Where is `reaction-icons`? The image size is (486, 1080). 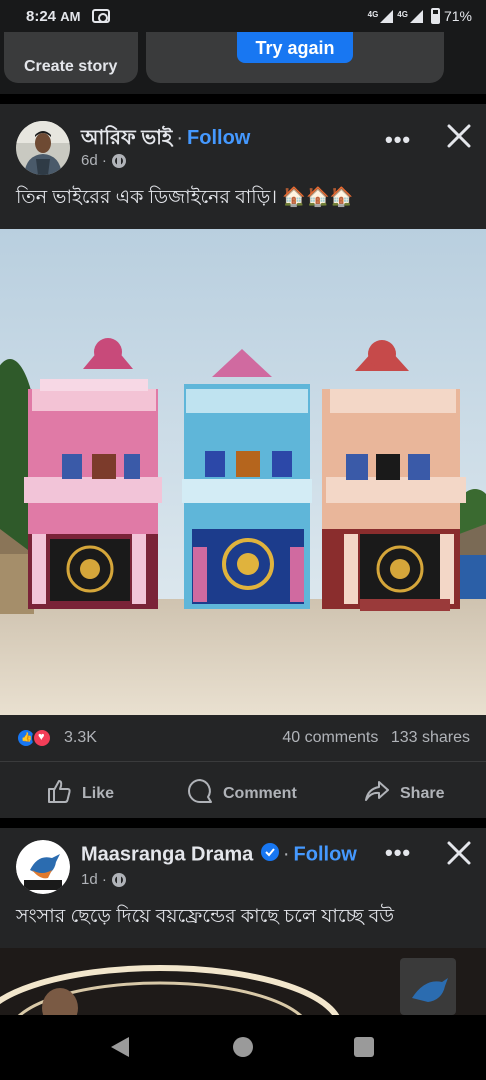 reaction-icons is located at coordinates (34, 738).